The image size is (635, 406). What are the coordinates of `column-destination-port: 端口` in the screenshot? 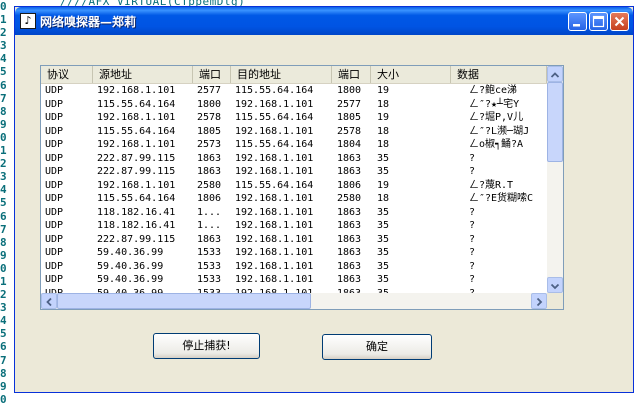 It's located at (351, 74).